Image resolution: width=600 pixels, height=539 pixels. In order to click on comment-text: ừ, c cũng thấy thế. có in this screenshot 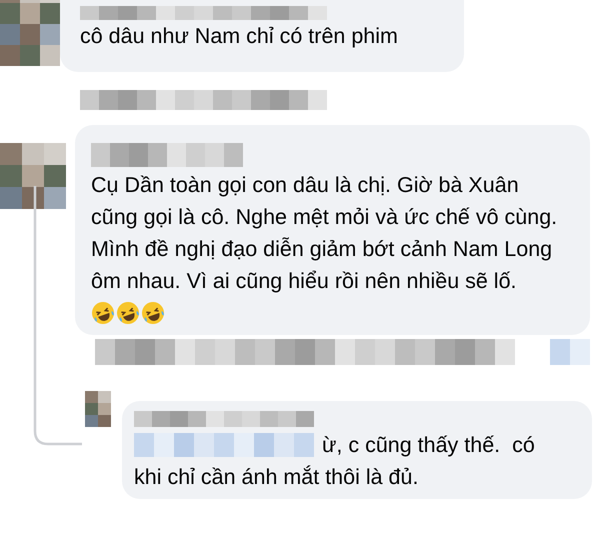, I will do `click(428, 445)`.